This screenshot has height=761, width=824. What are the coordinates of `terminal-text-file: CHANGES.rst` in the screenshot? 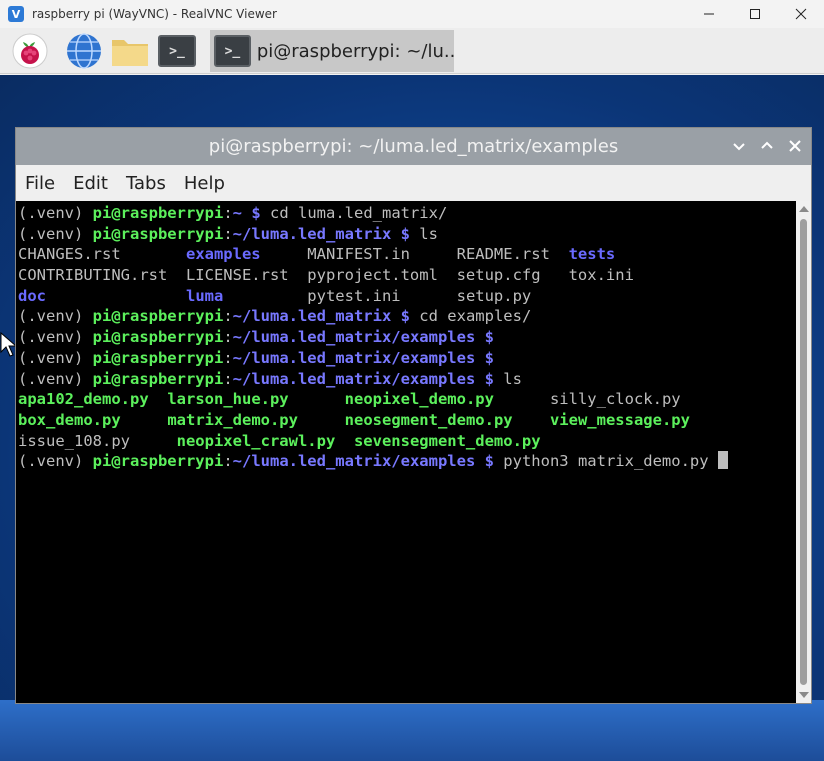 It's located at (102, 254).